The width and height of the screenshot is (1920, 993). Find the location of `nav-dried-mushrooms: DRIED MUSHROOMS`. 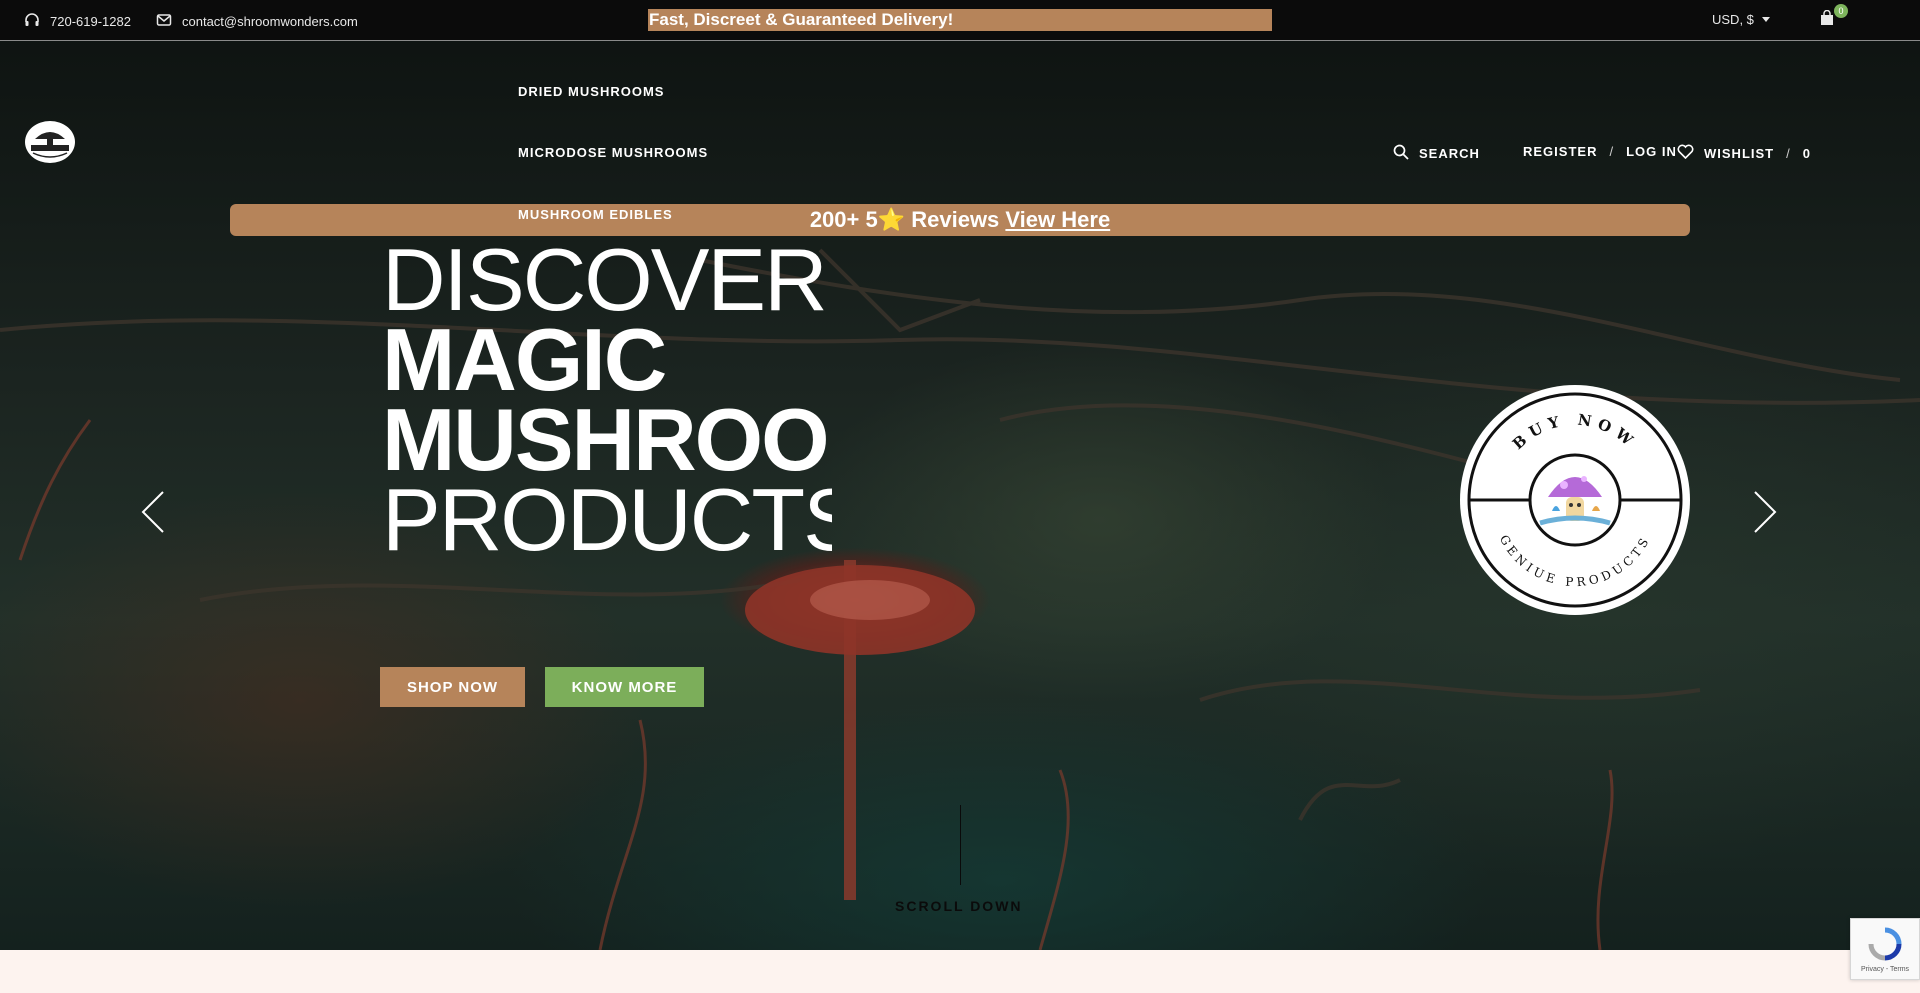

nav-dried-mushrooms: DRIED MUSHROOMS is located at coordinates (591, 91).